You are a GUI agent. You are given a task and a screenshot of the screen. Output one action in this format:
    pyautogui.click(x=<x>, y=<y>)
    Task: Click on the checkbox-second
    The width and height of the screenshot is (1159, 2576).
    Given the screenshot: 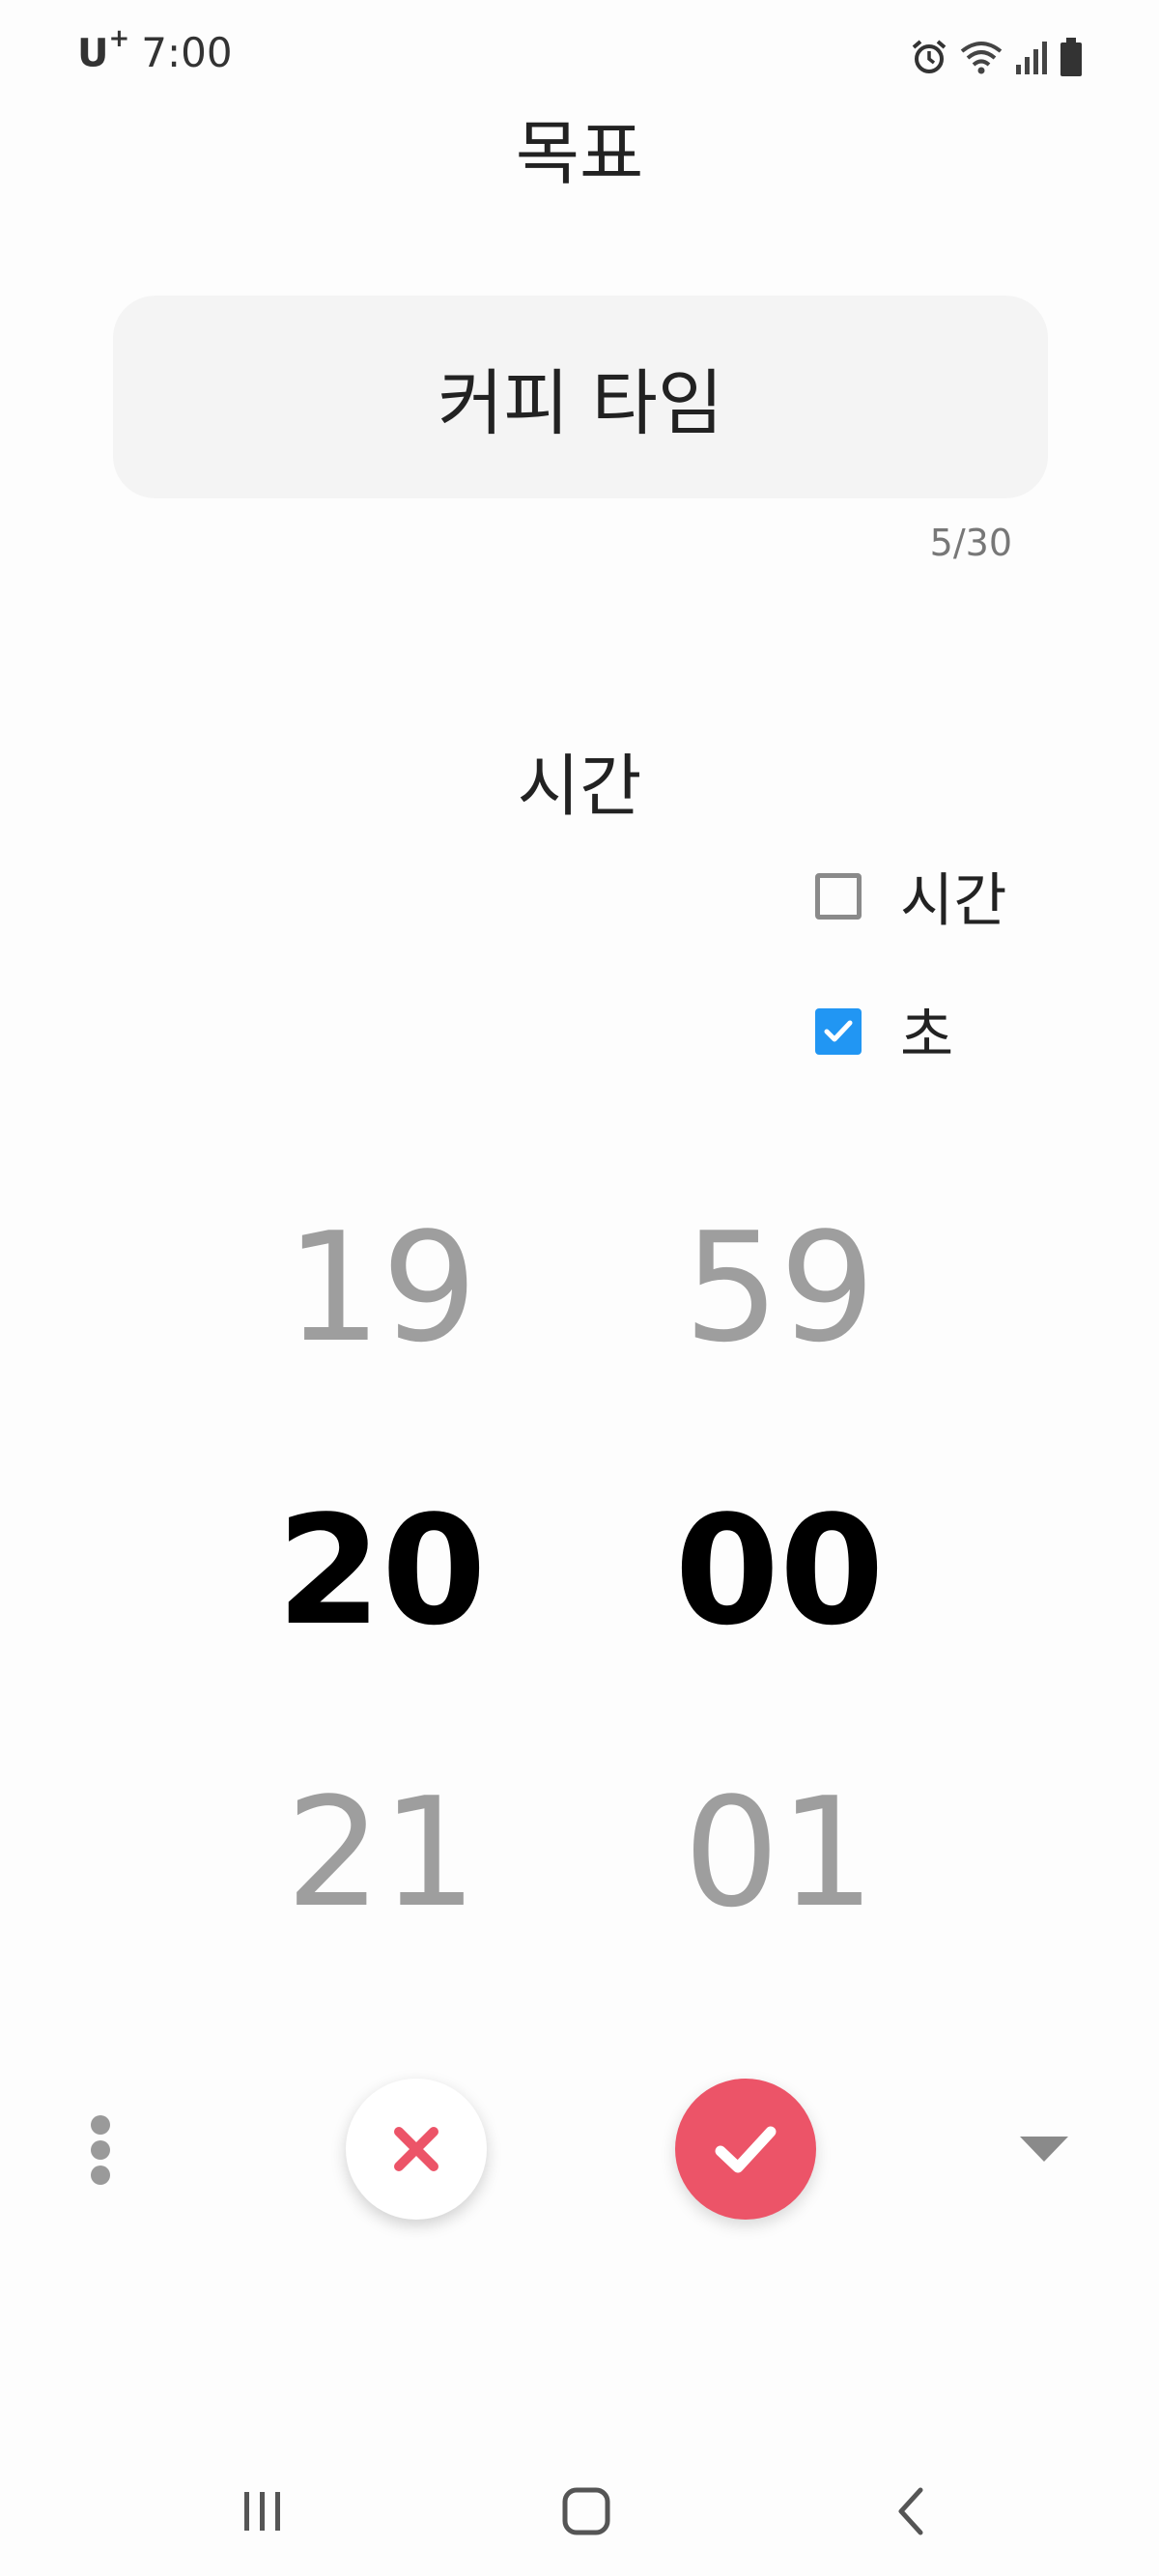 What is the action you would take?
    pyautogui.click(x=839, y=1031)
    